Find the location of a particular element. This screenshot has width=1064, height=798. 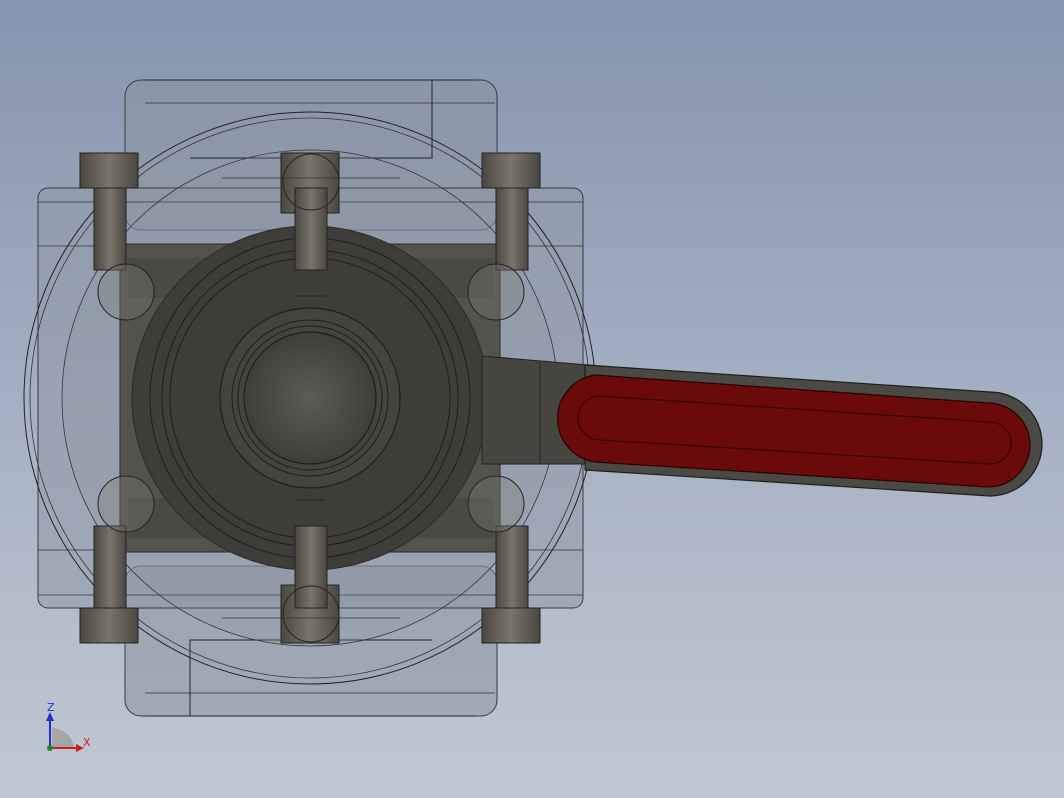

x-axis-label: X is located at coordinates (87, 742).